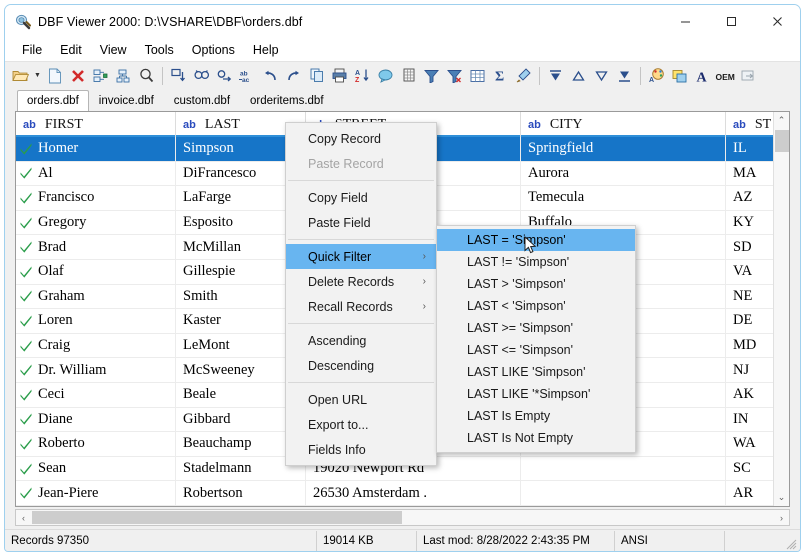 Image resolution: width=805 pixels, height=556 pixels. I want to click on tab-custom-dbf: custom.dbf, so click(202, 100).